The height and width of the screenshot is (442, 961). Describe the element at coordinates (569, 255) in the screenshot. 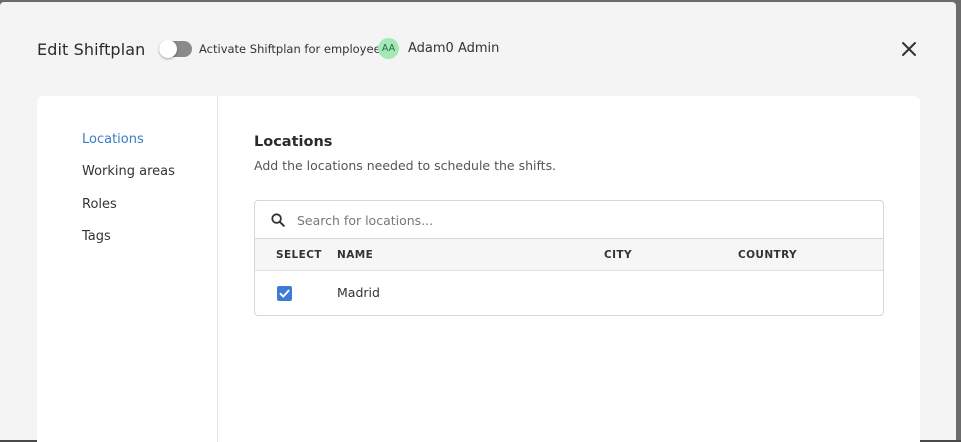

I see `table-header: SELECT NAME CITY COUNTRY` at that location.